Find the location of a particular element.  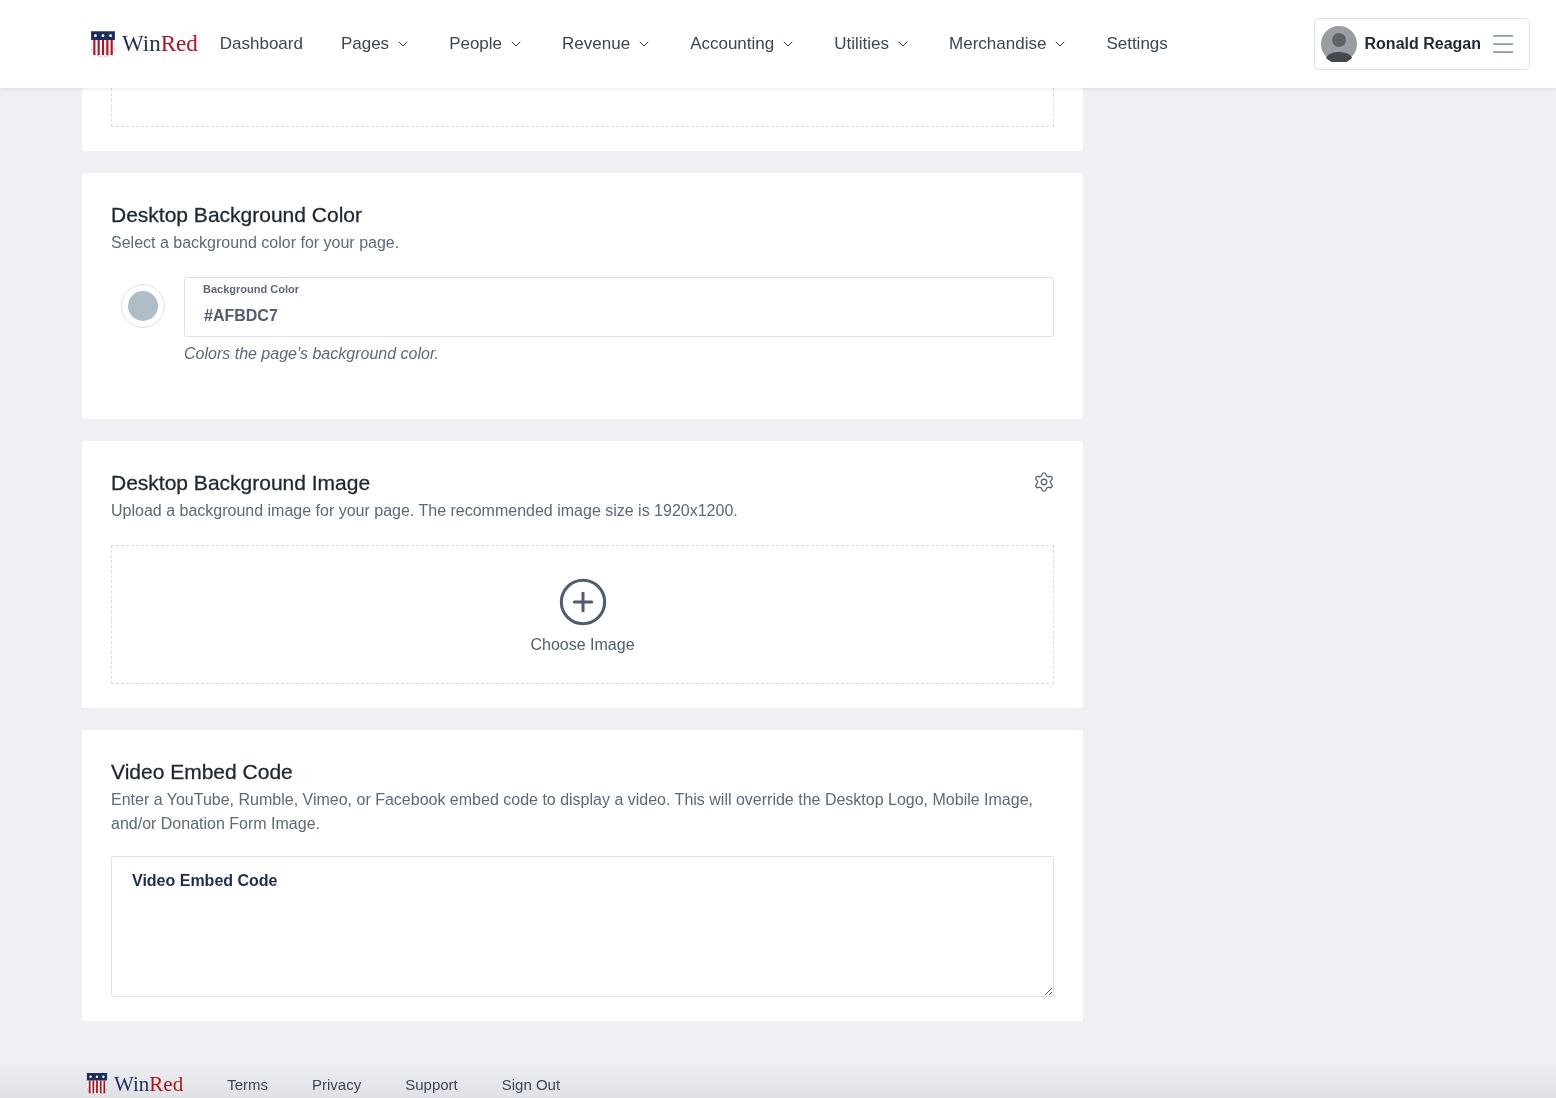

section-title: Desktop Background Image is located at coordinates (241, 483).